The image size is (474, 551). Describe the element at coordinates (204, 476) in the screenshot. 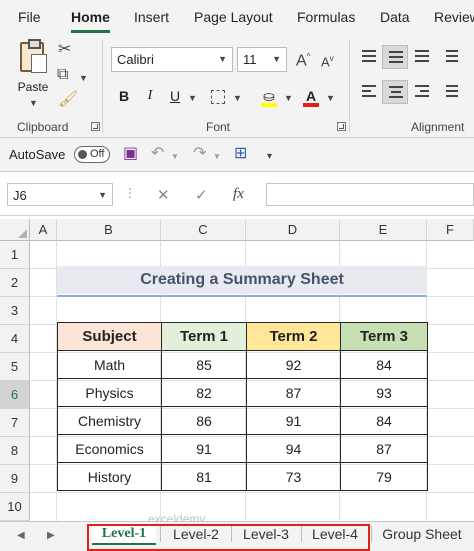

I see `table-cell: 81` at that location.